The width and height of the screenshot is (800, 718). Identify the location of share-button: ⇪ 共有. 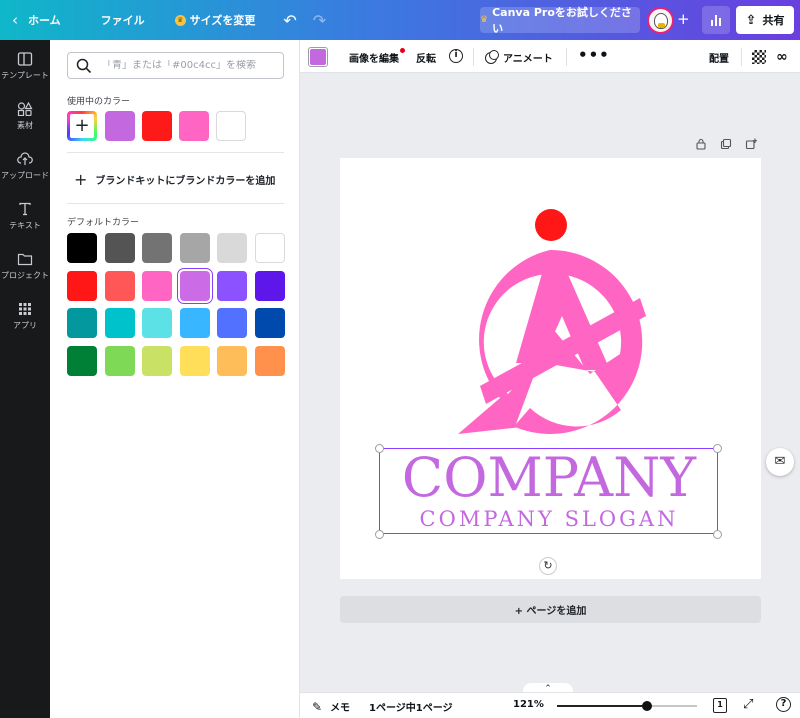
(765, 20).